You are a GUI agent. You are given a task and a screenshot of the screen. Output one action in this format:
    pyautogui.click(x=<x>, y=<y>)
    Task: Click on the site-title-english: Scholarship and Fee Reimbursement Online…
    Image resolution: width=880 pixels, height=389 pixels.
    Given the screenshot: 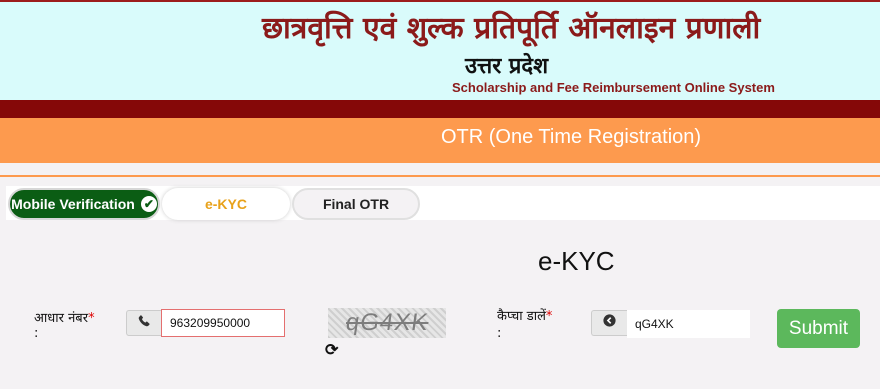 What is the action you would take?
    pyautogui.click(x=613, y=87)
    